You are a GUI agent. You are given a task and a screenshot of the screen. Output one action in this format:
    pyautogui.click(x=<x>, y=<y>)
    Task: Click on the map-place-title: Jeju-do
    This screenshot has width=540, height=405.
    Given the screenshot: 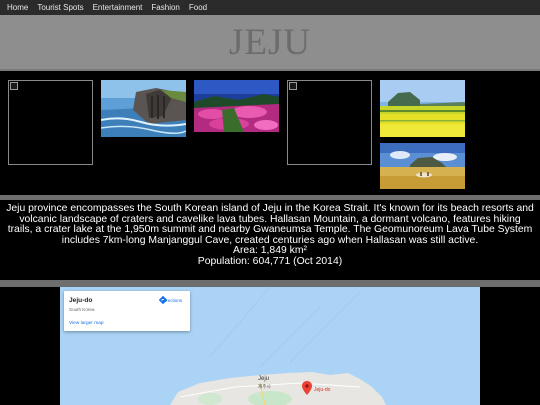 What is the action you would take?
    pyautogui.click(x=81, y=300)
    